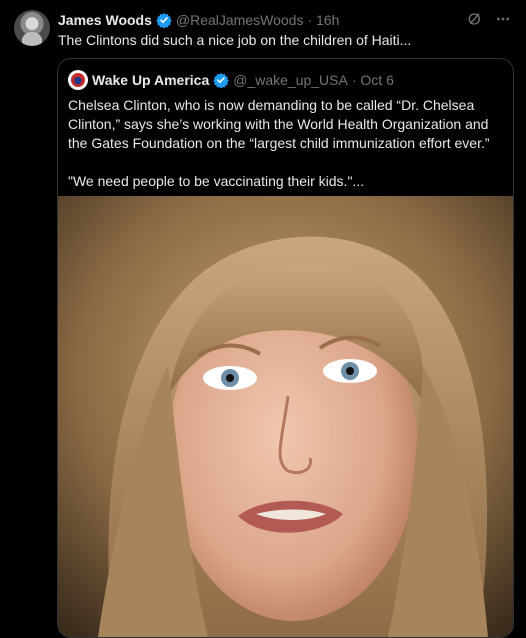 Image resolution: width=526 pixels, height=638 pixels. I want to click on post-time: · 16h, so click(323, 20).